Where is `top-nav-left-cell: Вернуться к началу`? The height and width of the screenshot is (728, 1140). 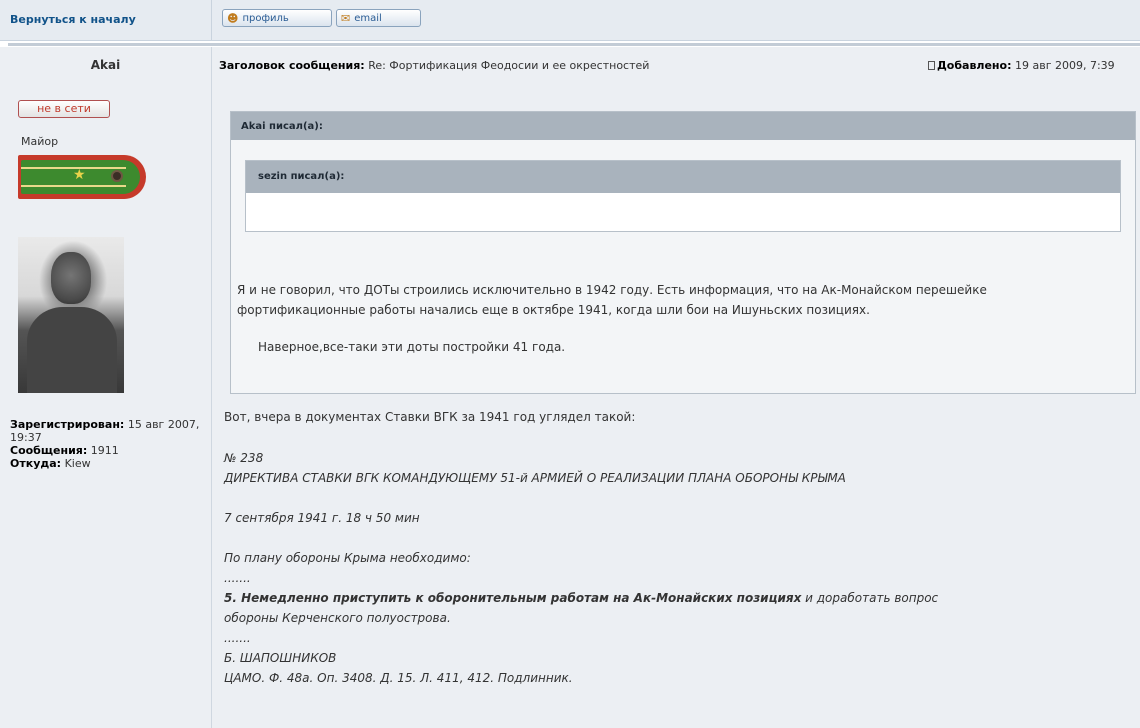 top-nav-left-cell: Вернуться к началу is located at coordinates (106, 20).